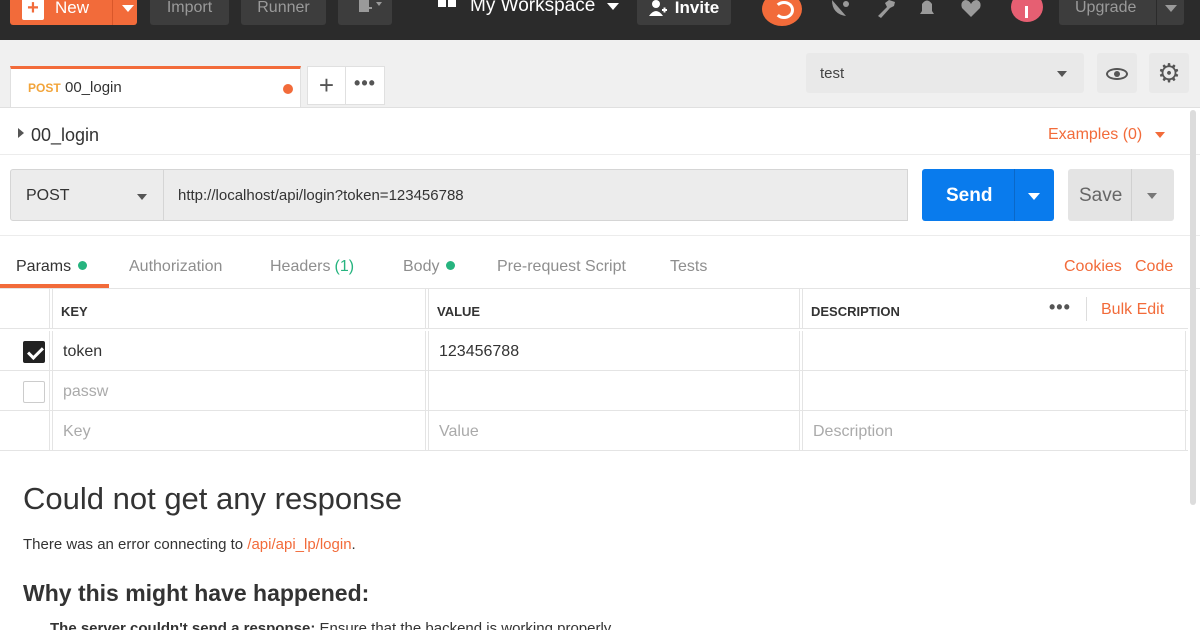 The height and width of the screenshot is (630, 1200). What do you see at coordinates (1106, 8) in the screenshot?
I see `upgrade-button-label: Upgrade` at bounding box center [1106, 8].